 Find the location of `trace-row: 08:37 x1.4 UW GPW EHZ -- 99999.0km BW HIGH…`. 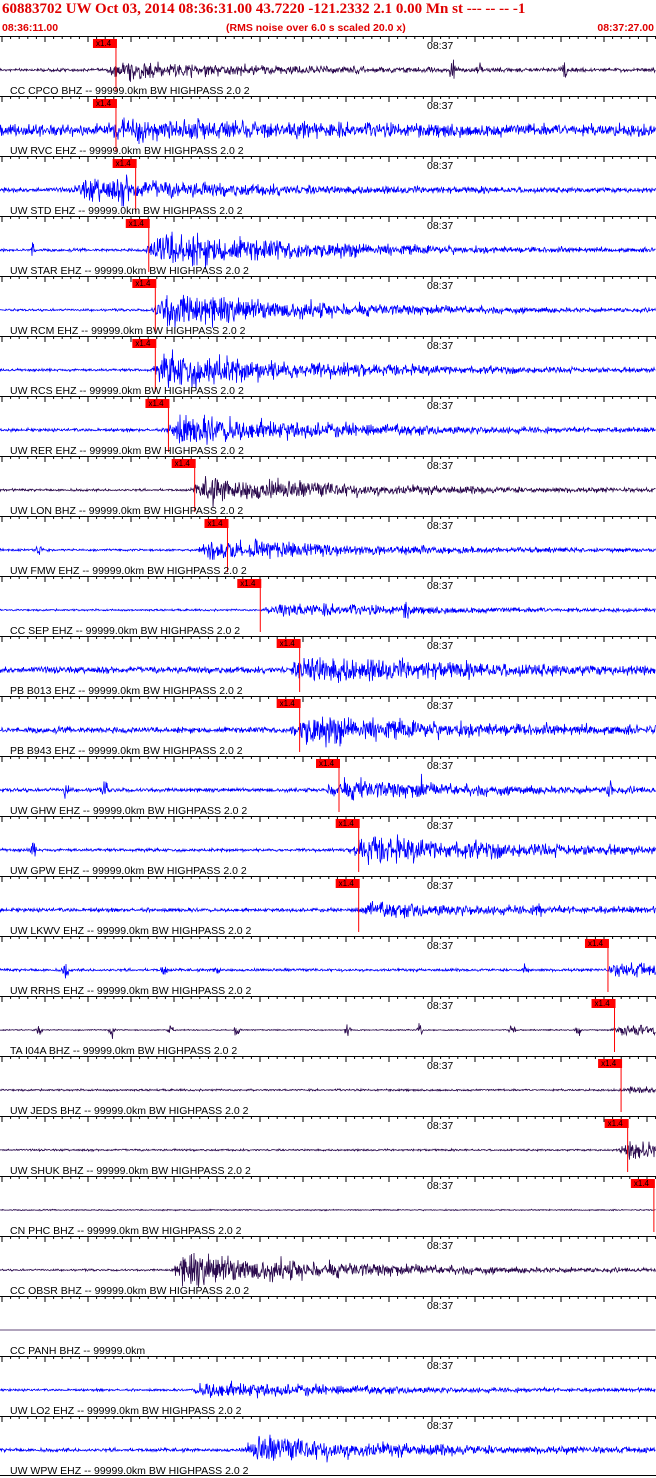

trace-row: 08:37 x1.4 UW GPW EHZ -- 99999.0km BW HIGH… is located at coordinates (328, 846).